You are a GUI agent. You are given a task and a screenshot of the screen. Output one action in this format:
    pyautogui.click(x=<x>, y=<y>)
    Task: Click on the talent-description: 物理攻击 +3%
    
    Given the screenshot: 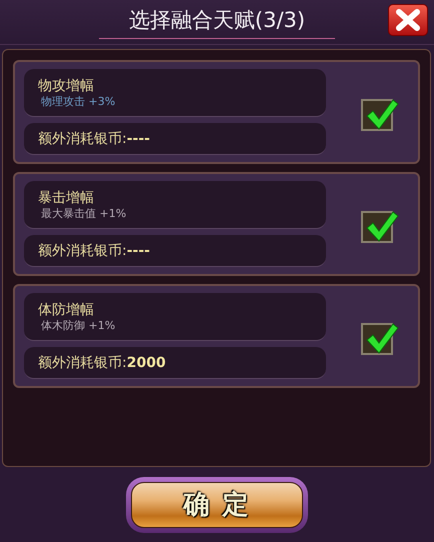 What is the action you would take?
    pyautogui.click(x=78, y=101)
    